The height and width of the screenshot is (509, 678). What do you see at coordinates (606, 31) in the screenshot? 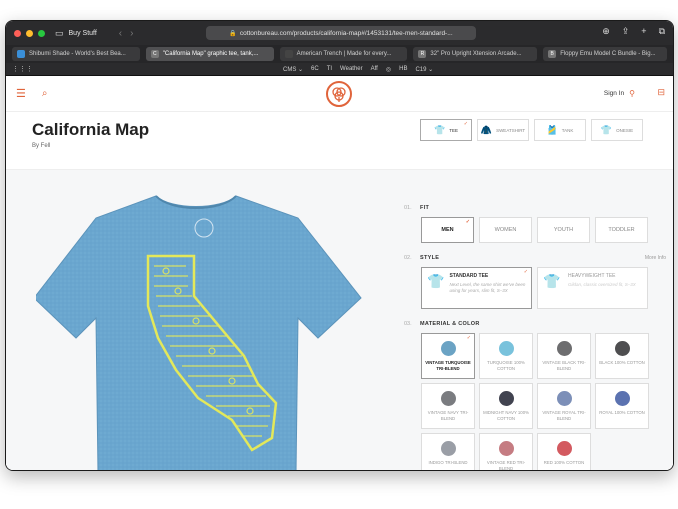
I see `download-icon: ⊕` at bounding box center [606, 31].